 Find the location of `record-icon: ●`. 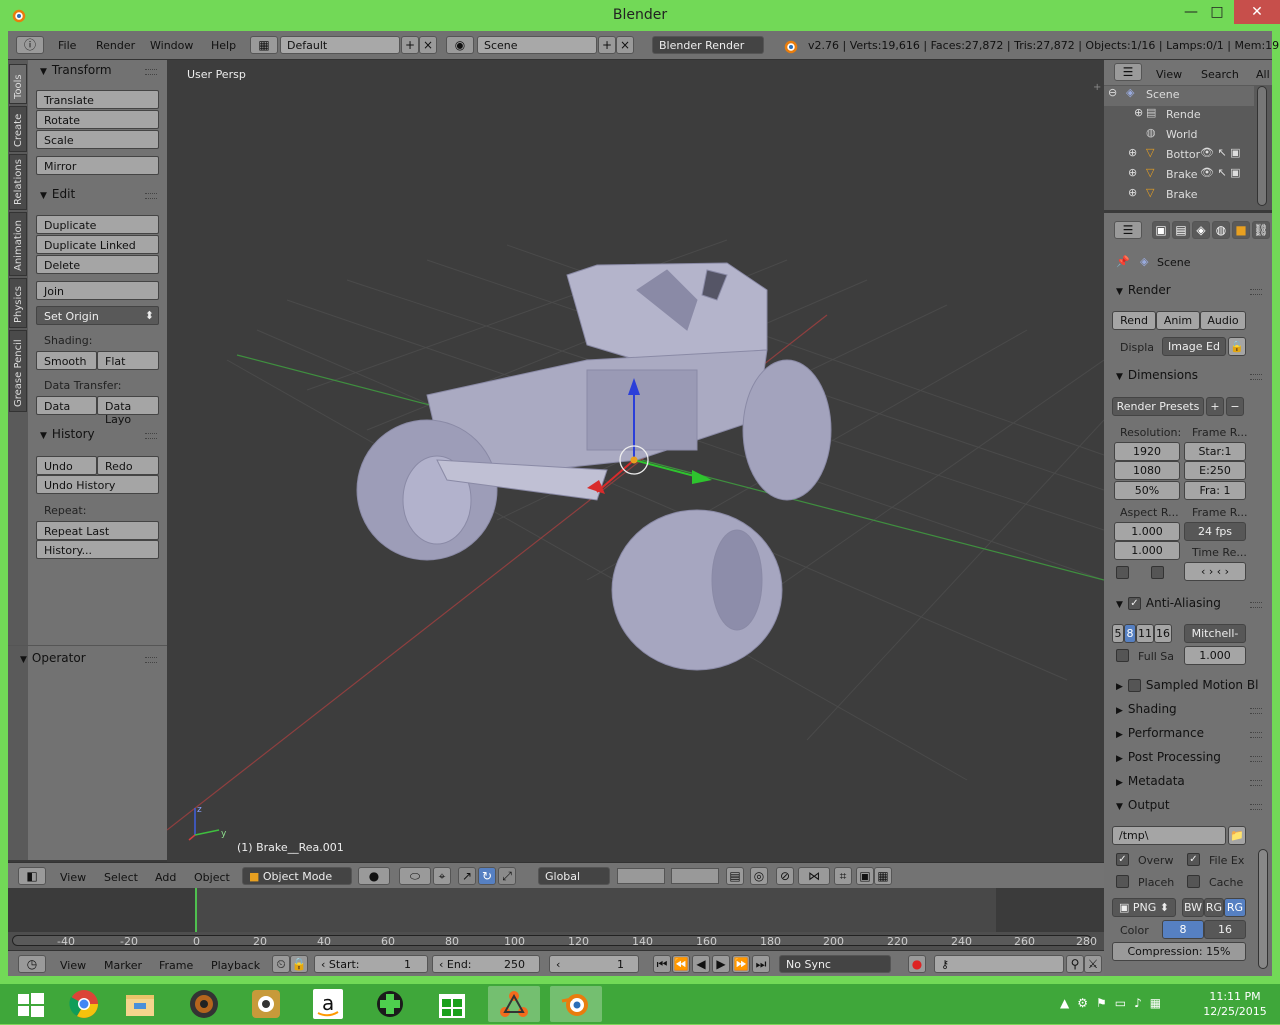

record-icon: ● is located at coordinates (917, 964).